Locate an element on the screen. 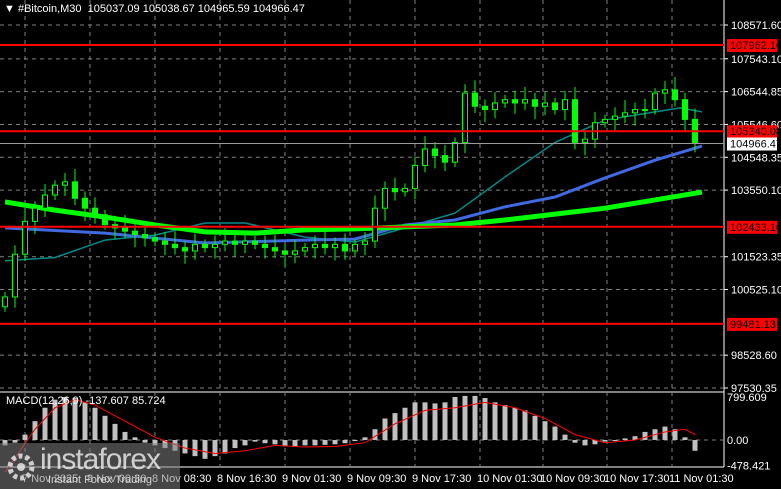  y-tick-label: 104548.35 is located at coordinates (756, 158).